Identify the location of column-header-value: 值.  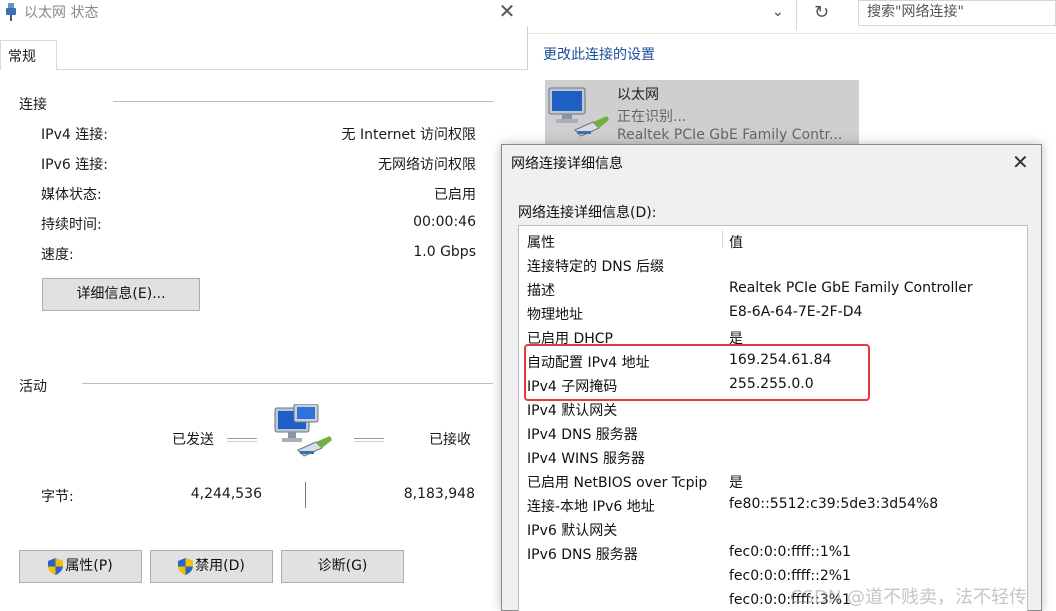
(736, 242).